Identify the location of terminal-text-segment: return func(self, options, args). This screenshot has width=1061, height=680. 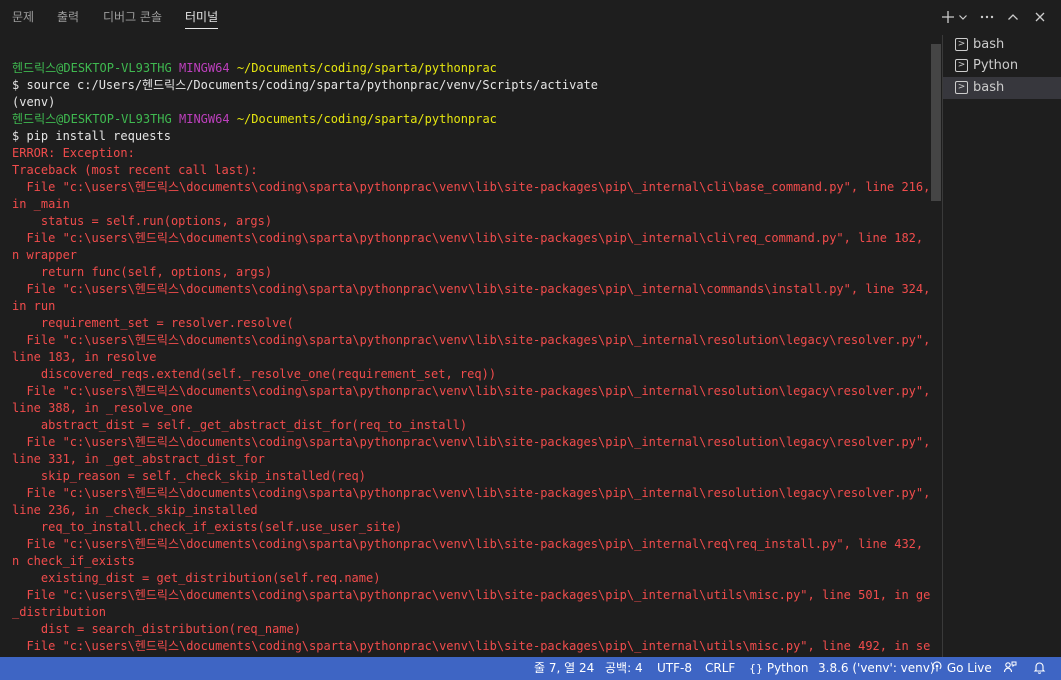
(142, 272).